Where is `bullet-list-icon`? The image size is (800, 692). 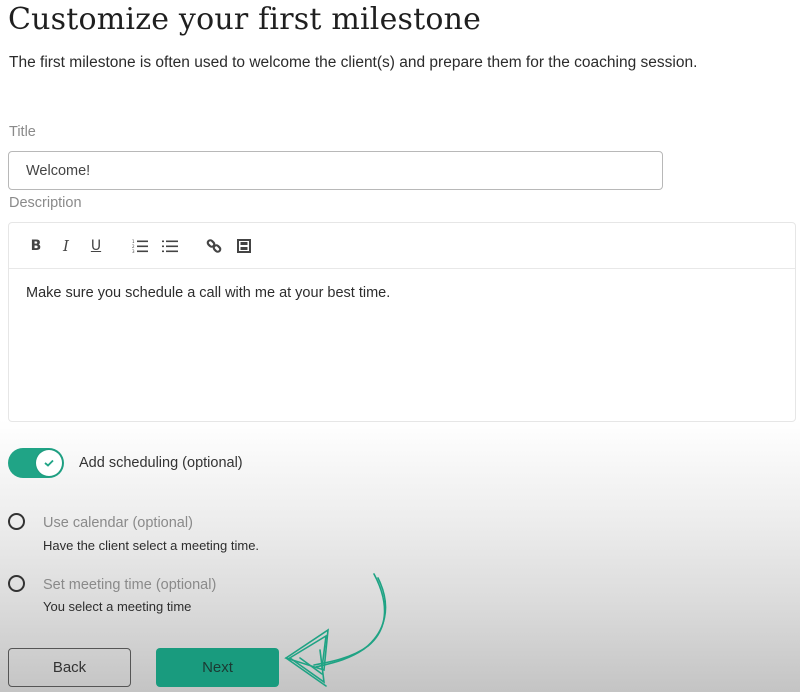
bullet-list-icon is located at coordinates (170, 246).